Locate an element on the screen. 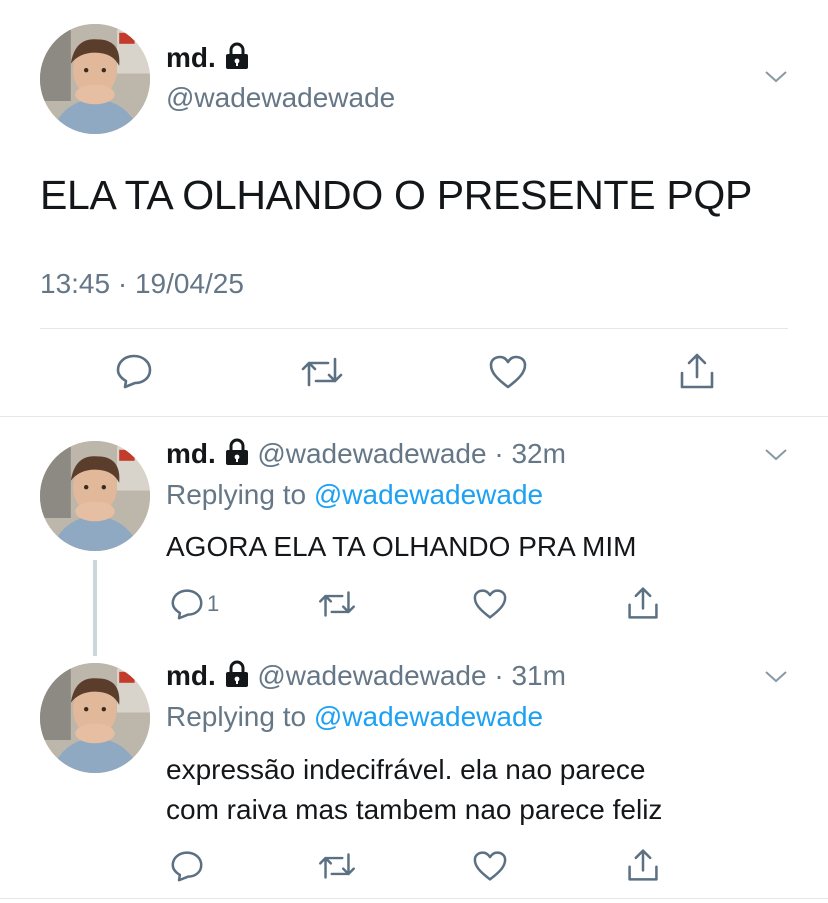 Image resolution: width=828 pixels, height=903 pixels. reply-text-line: com raiva mas tambem nao parece feliz is located at coordinates (414, 809).